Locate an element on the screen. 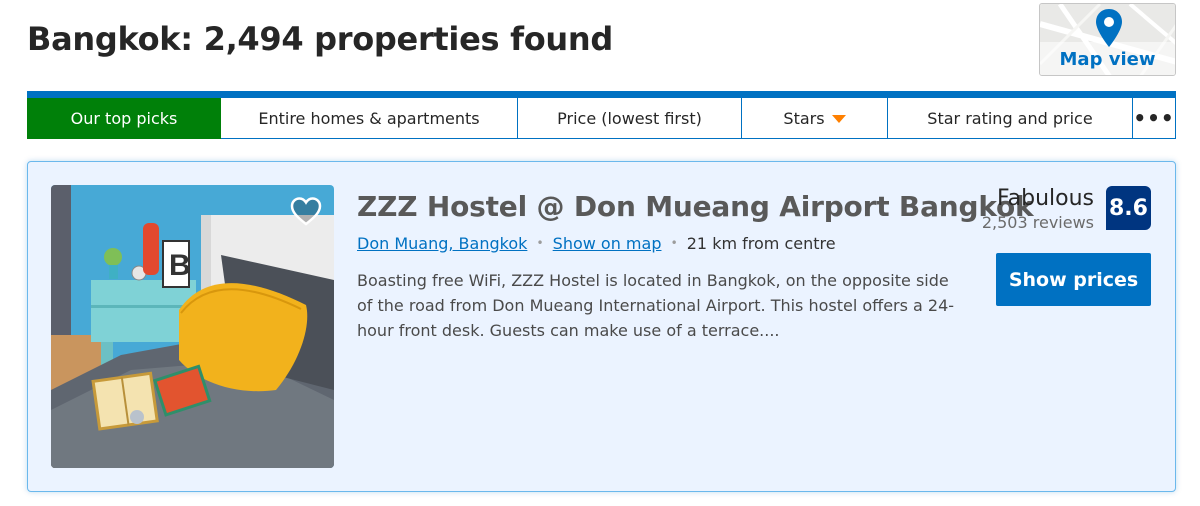  review-score-word: Fabulous is located at coordinates (1045, 198).